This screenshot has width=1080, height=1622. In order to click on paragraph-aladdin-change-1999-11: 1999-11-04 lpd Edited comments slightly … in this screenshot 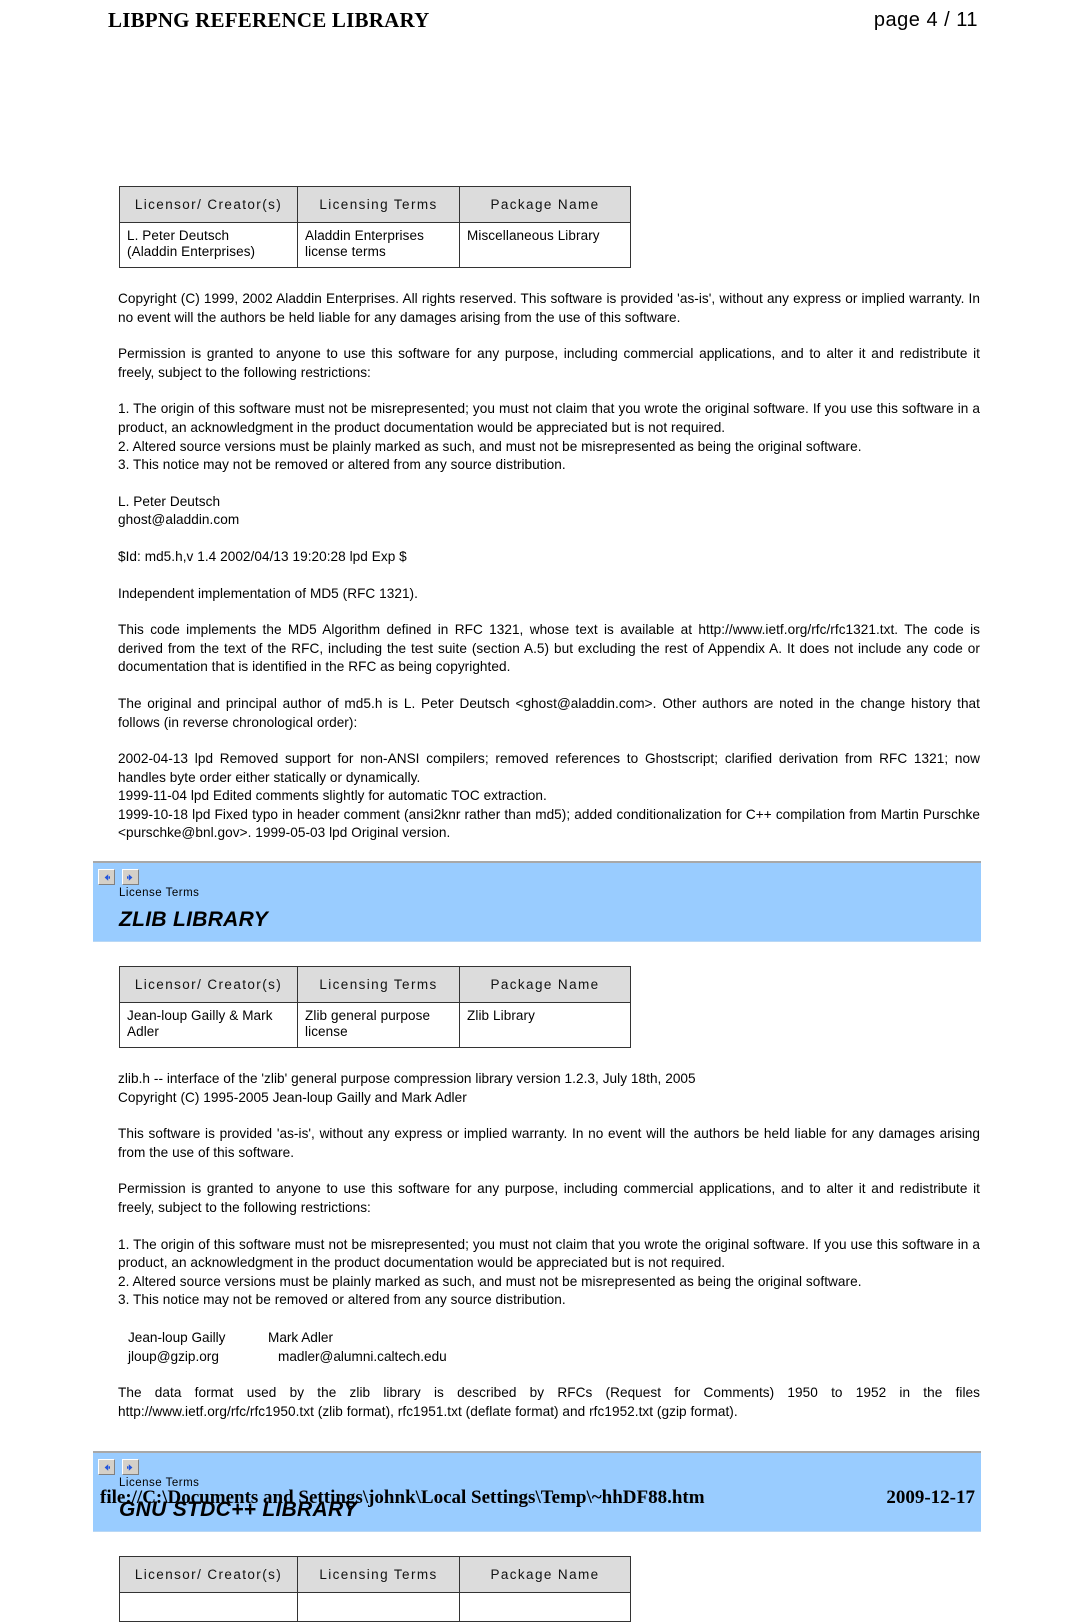, I will do `click(332, 796)`.